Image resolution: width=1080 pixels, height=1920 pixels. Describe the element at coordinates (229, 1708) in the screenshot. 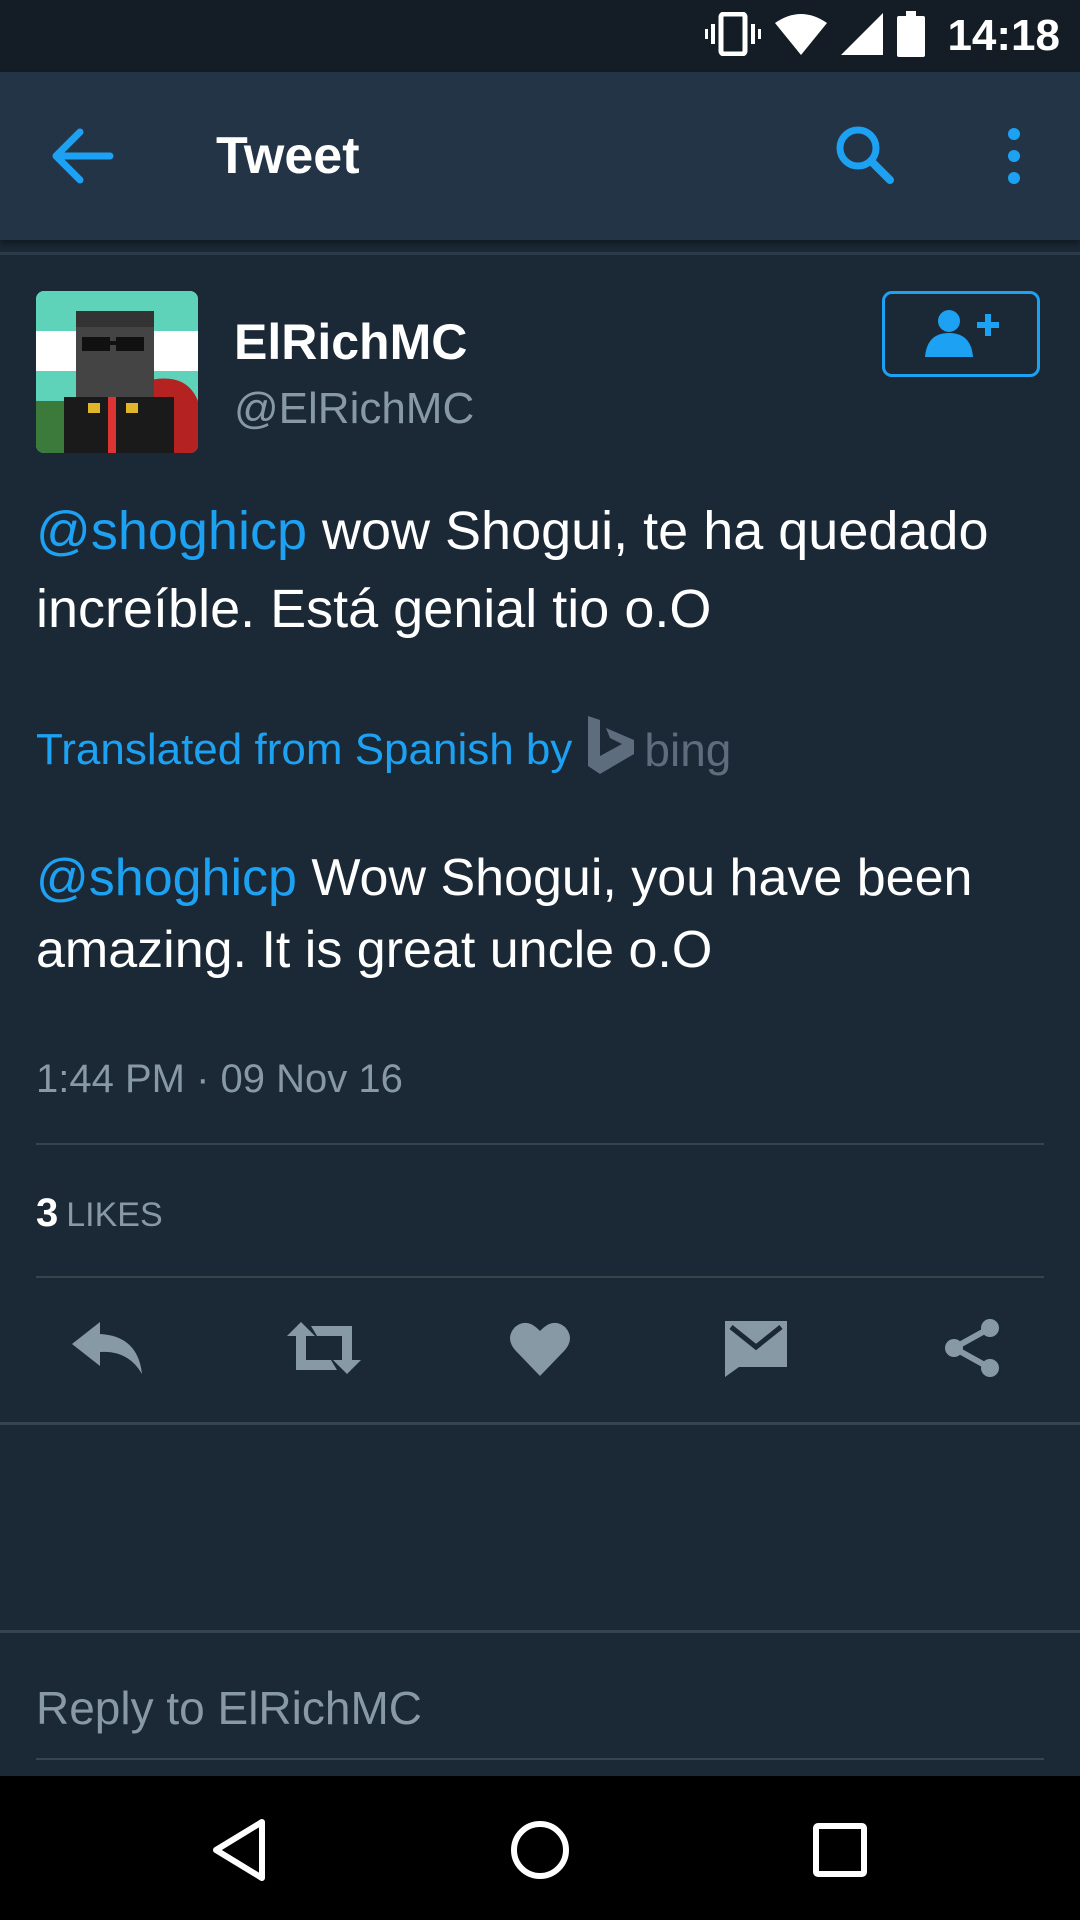

I see `reply-input: Reply to ElRichMC` at that location.